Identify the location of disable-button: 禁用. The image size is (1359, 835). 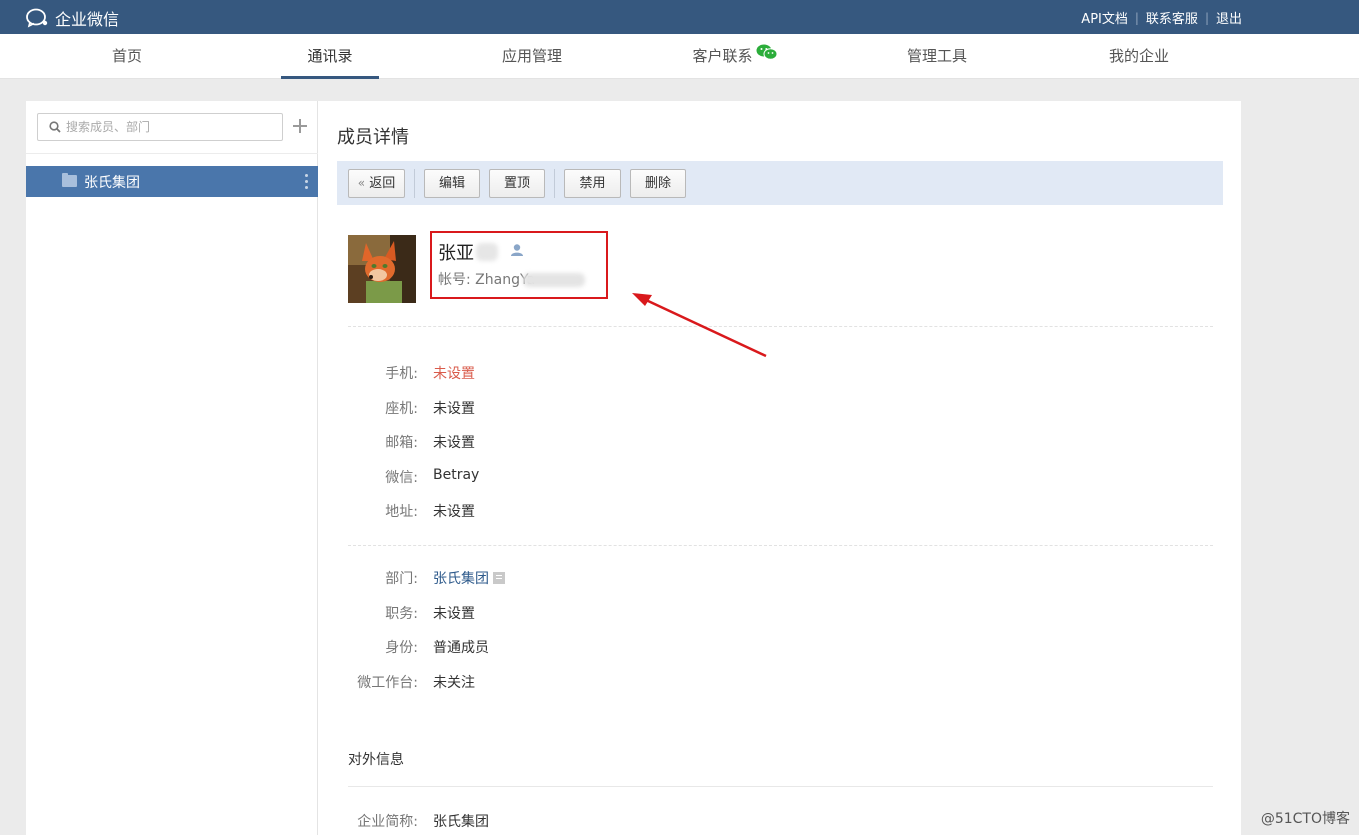
(592, 183).